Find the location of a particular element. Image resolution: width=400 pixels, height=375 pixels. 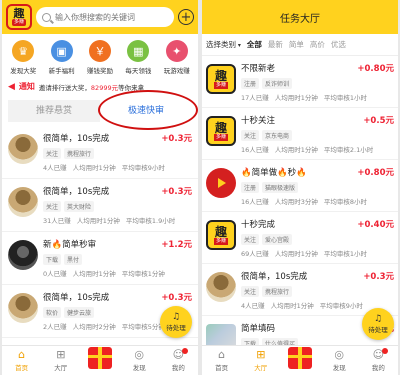

task-meta: 17人已赚 人均用时1分钟 平均审核1小时 is located at coordinates (317, 97).